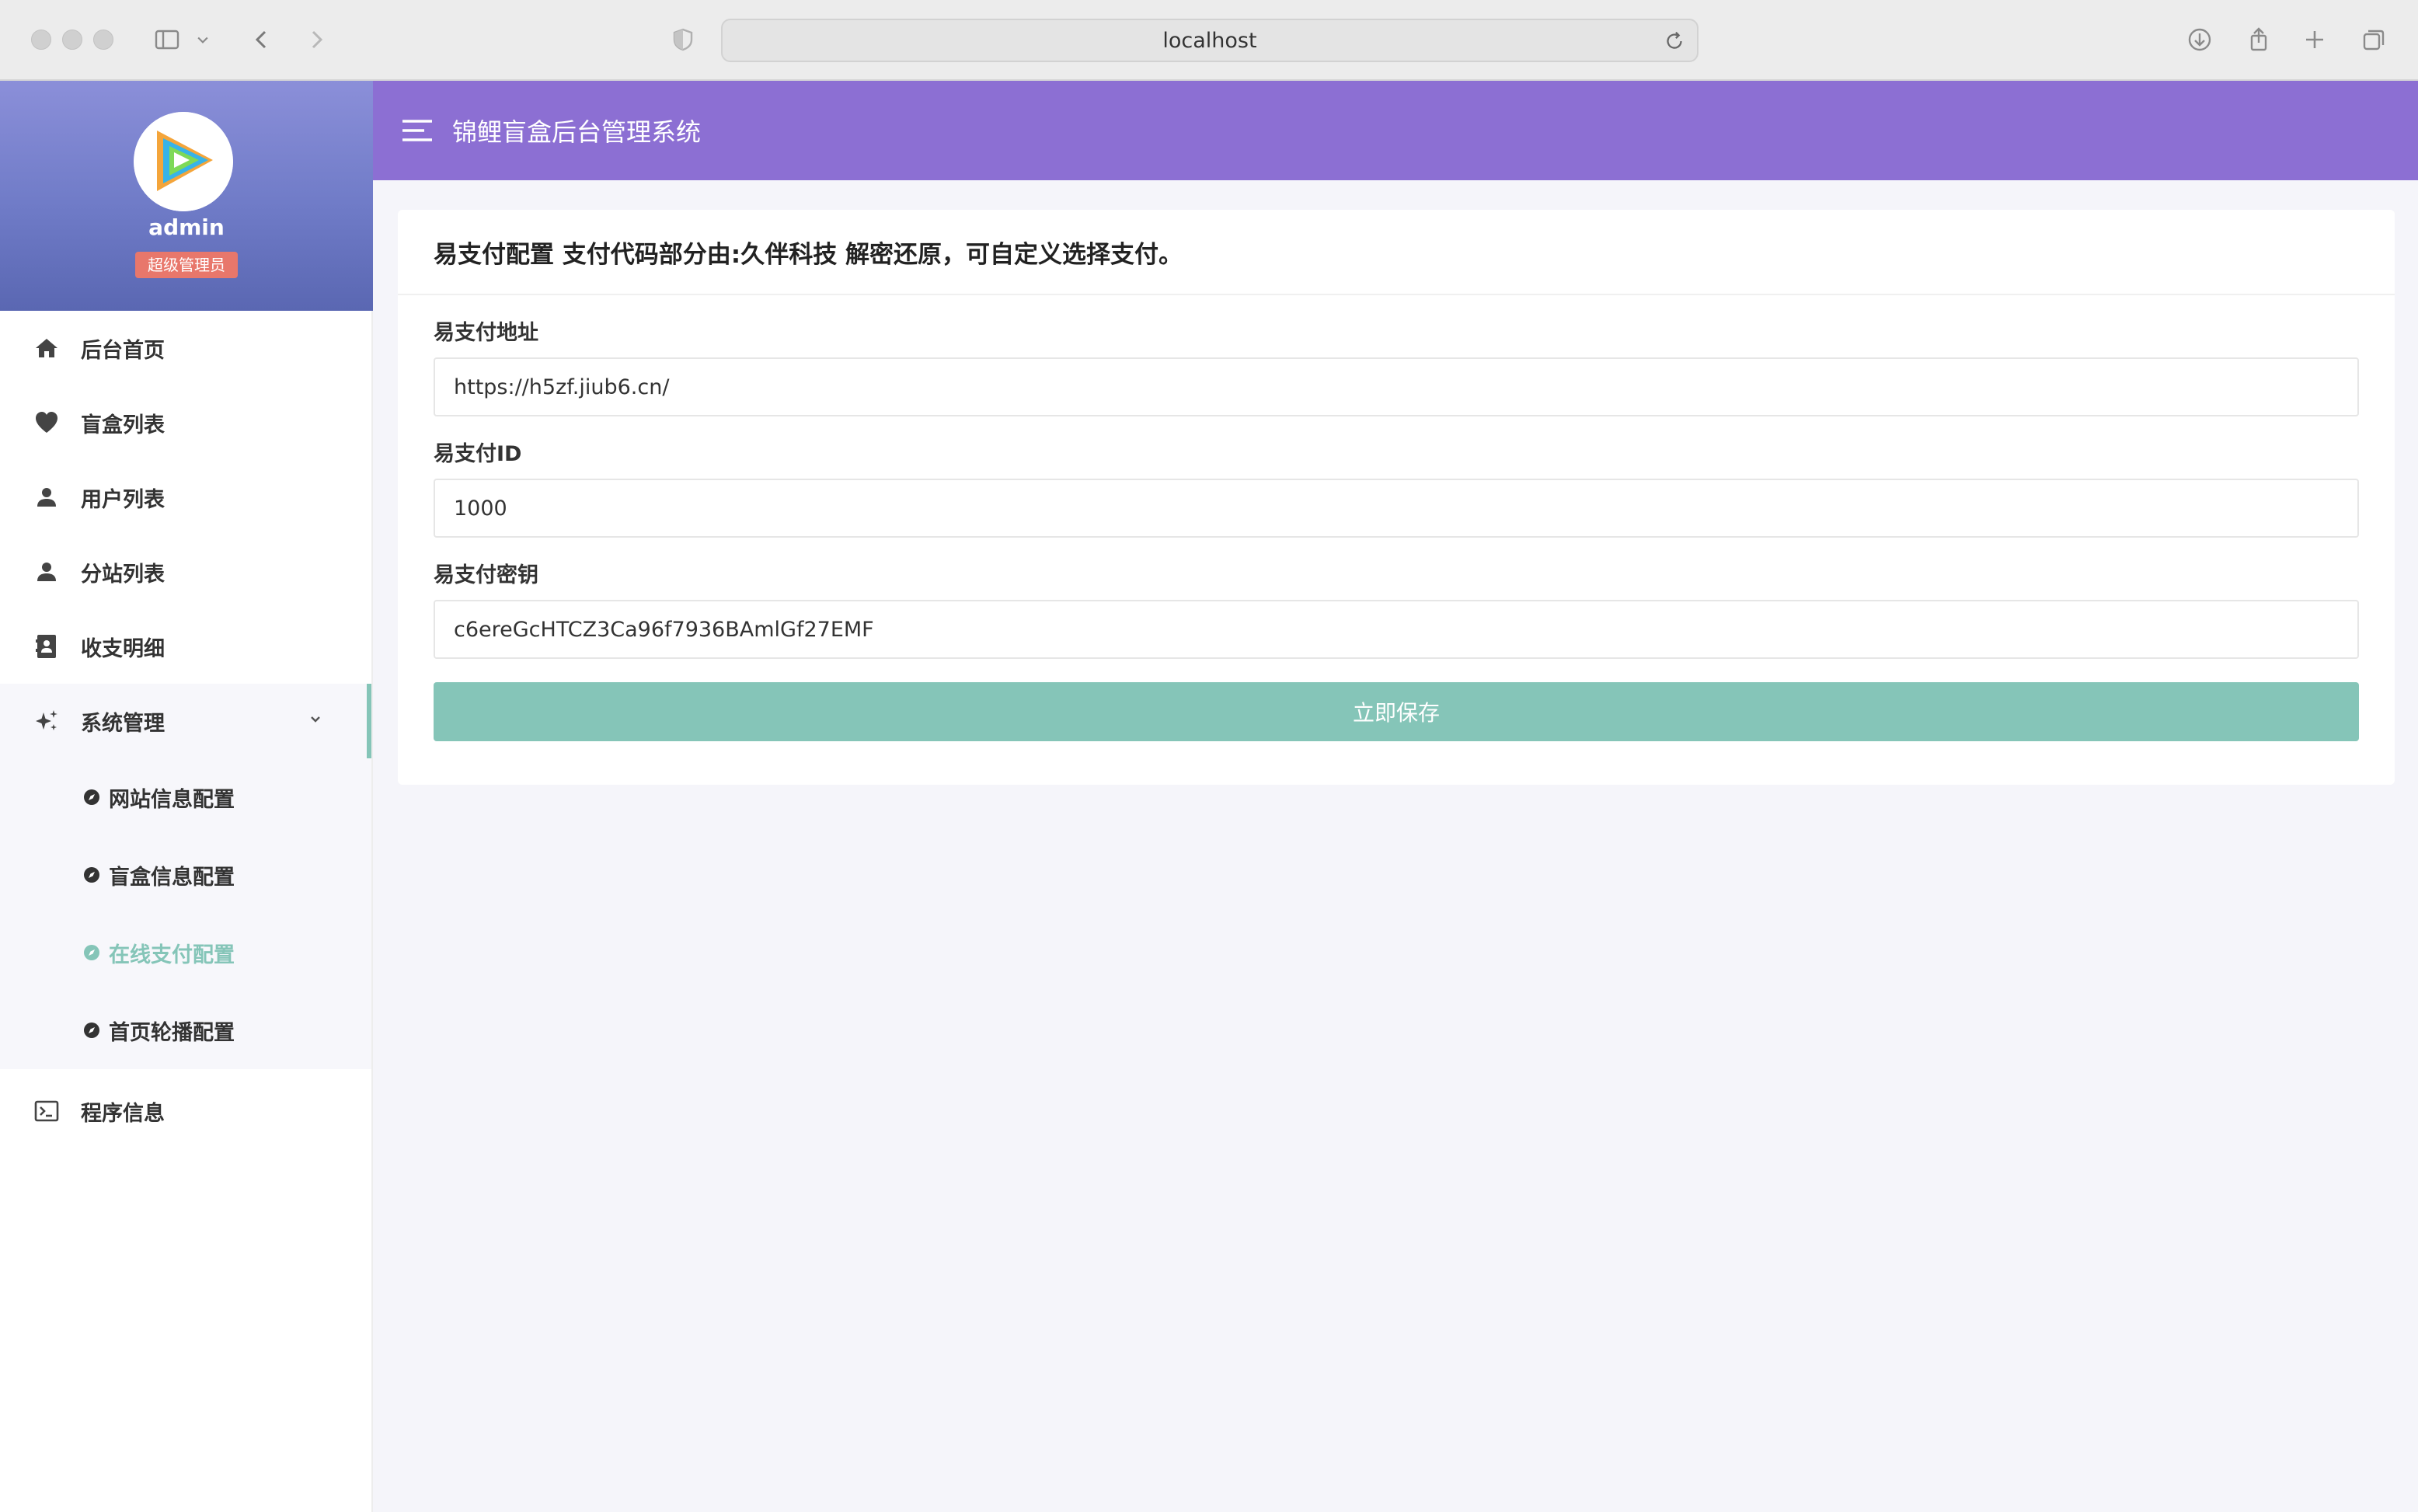  I want to click on forward-icon, so click(316, 39).